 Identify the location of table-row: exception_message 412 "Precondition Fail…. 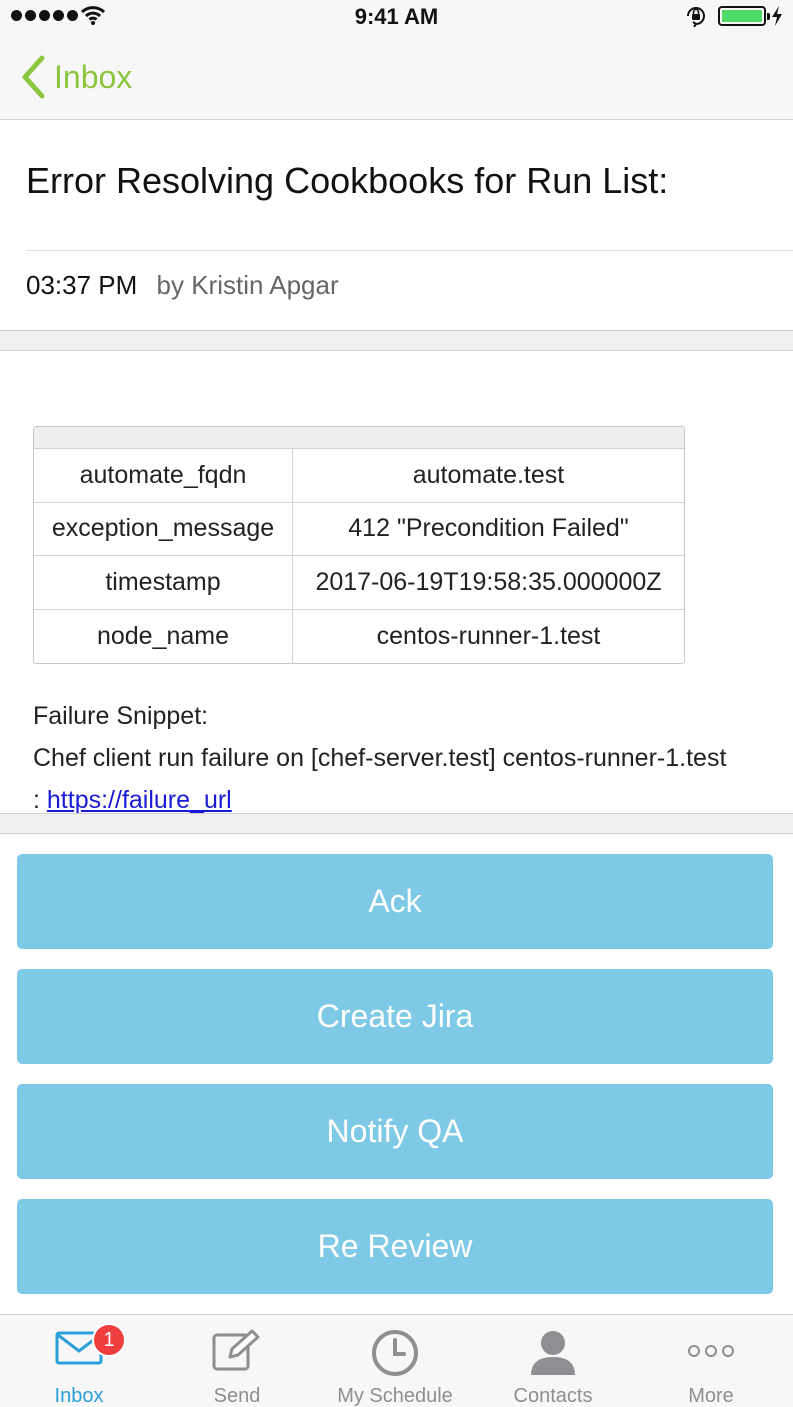
(359, 529).